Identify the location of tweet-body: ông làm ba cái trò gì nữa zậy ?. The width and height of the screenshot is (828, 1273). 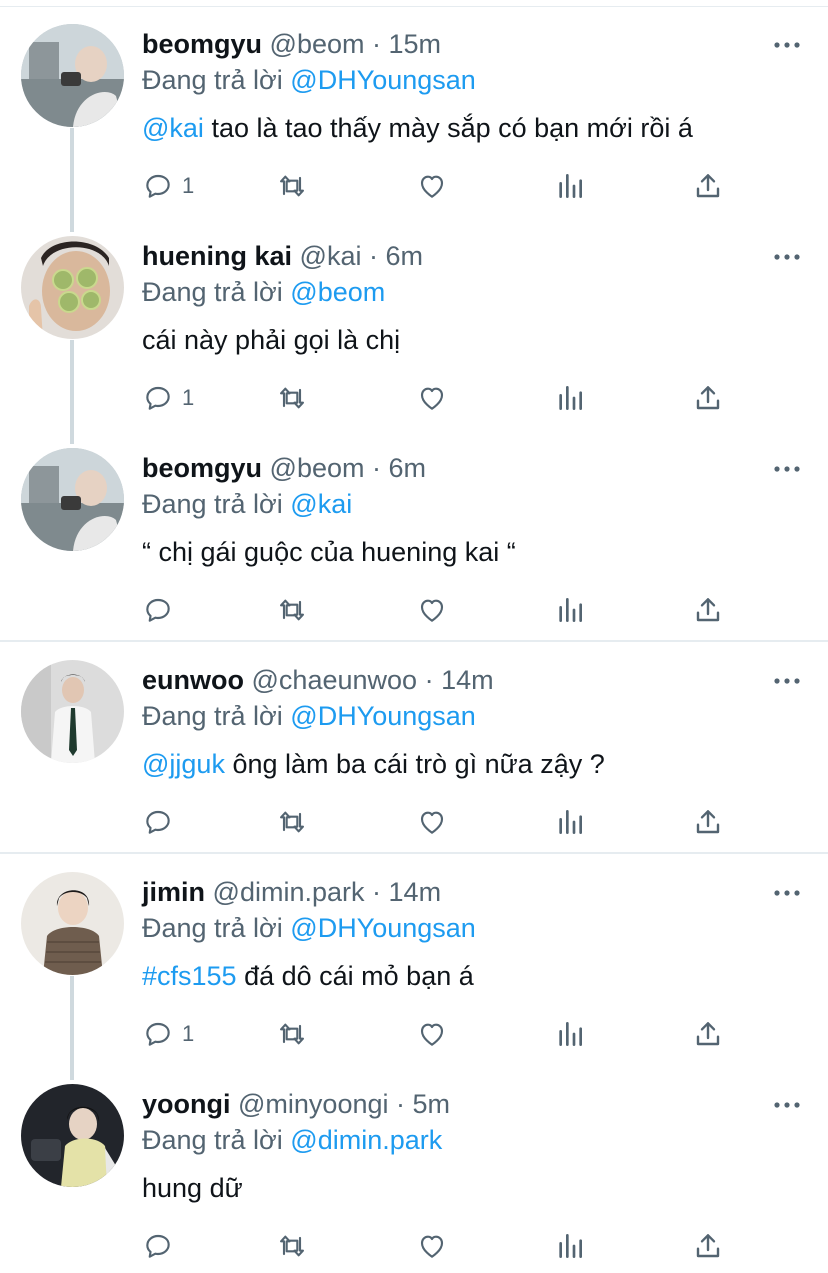
(414, 764).